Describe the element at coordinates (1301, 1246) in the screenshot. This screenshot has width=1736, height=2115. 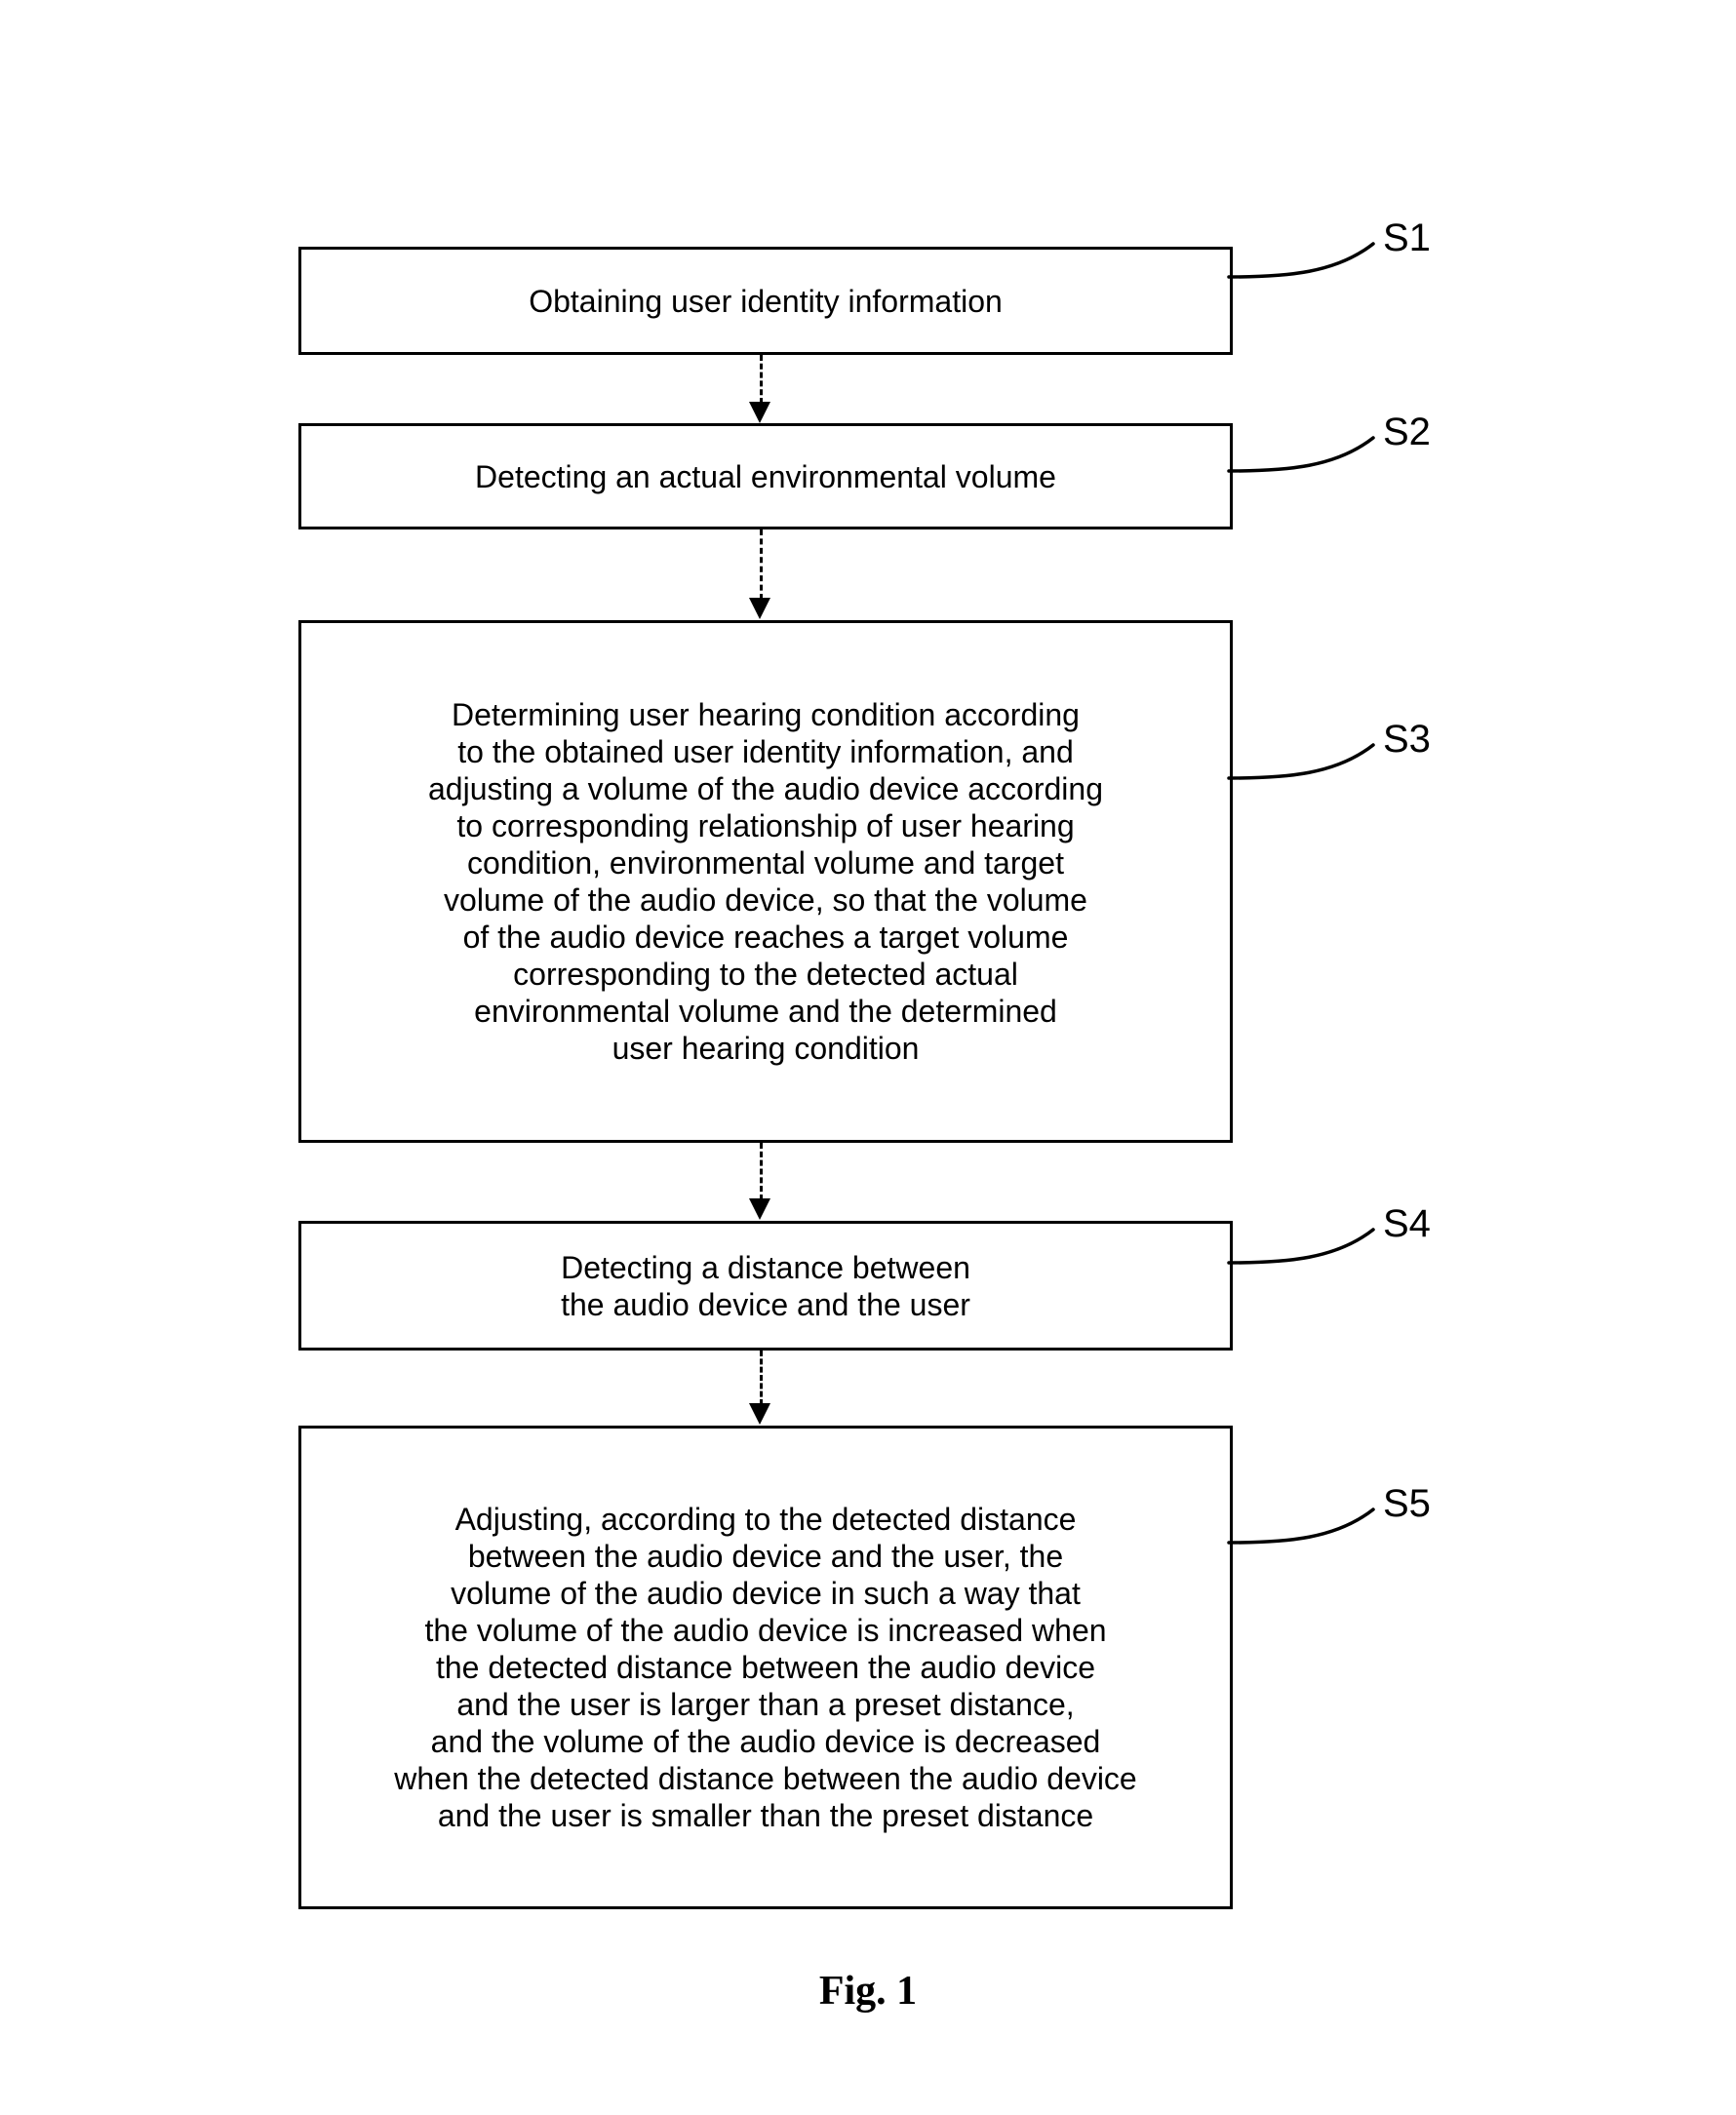
I see `leader-line-s4` at that location.